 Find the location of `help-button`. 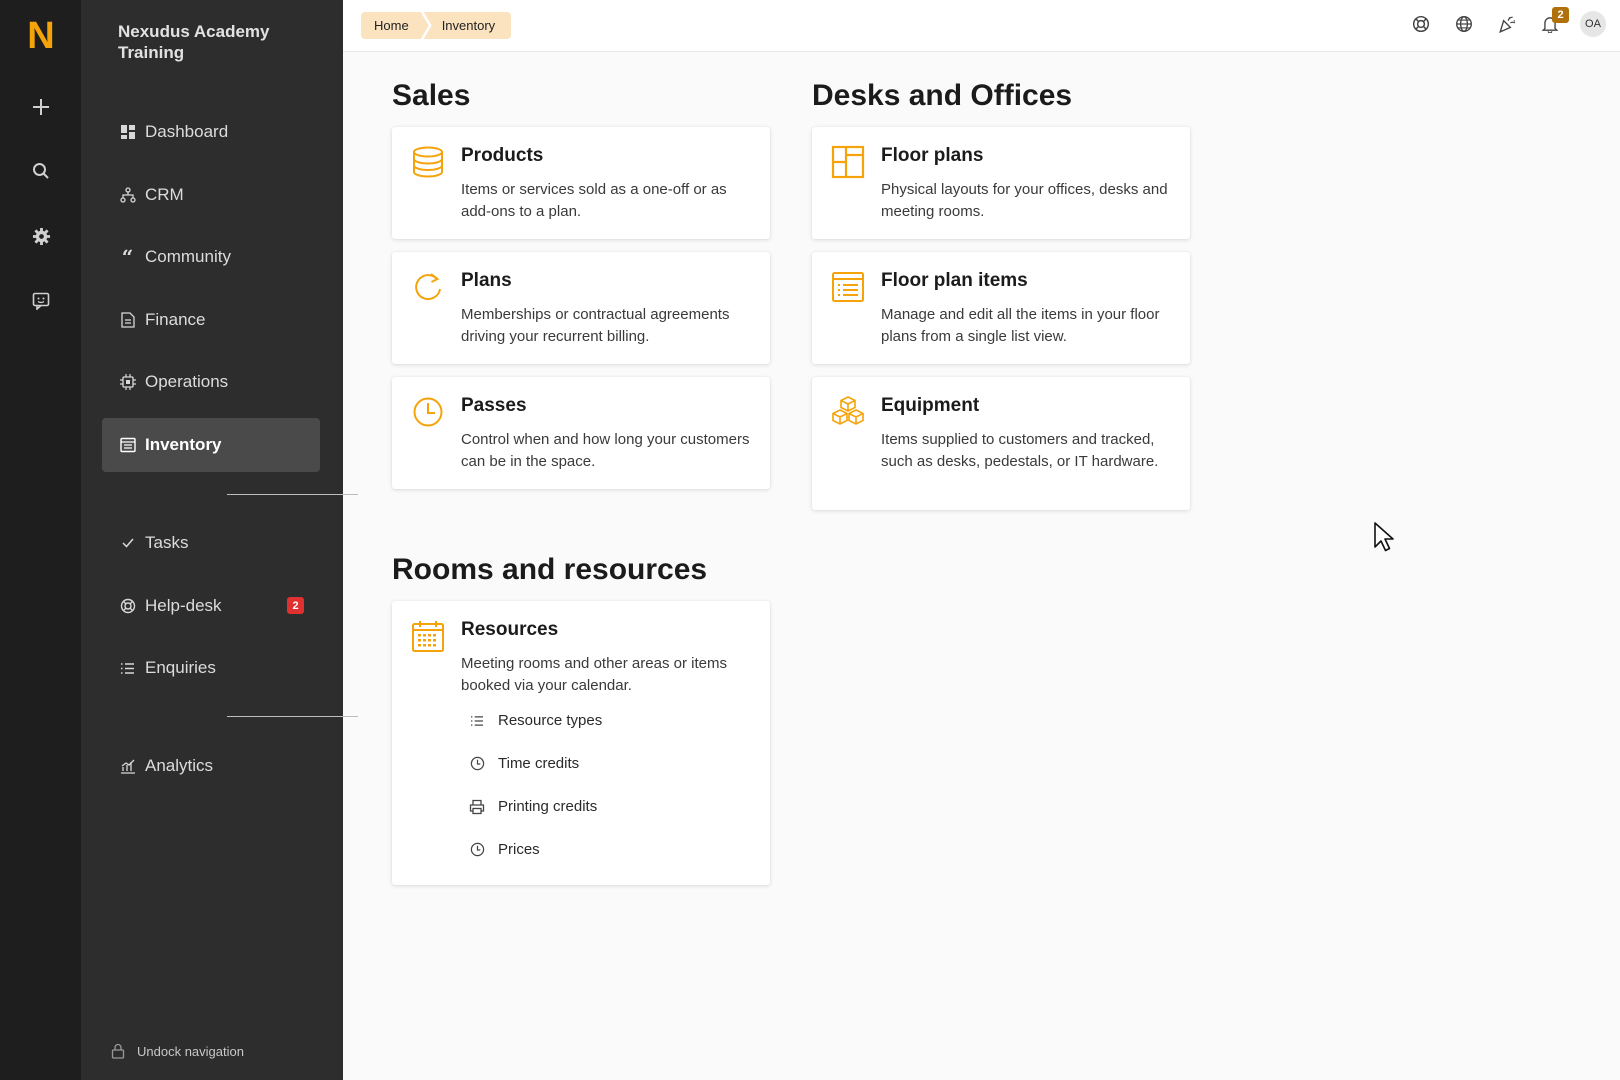

help-button is located at coordinates (1421, 24).